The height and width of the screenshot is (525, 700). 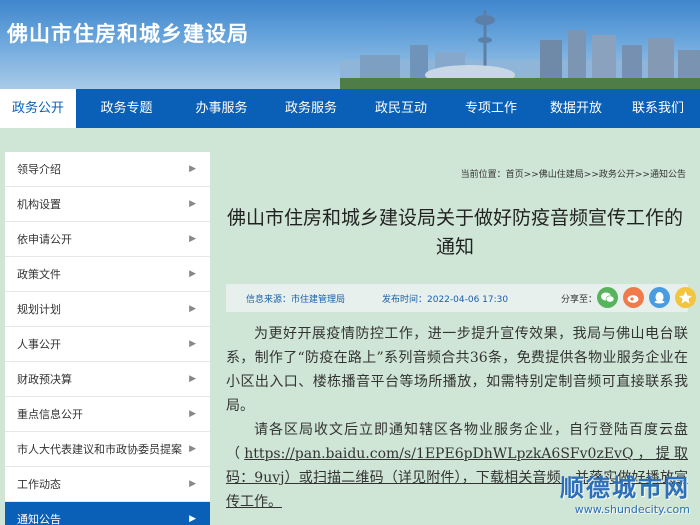 What do you see at coordinates (107, 274) in the screenshot?
I see `sidebar-item-policy-documents: 政策文件 ▶` at bounding box center [107, 274].